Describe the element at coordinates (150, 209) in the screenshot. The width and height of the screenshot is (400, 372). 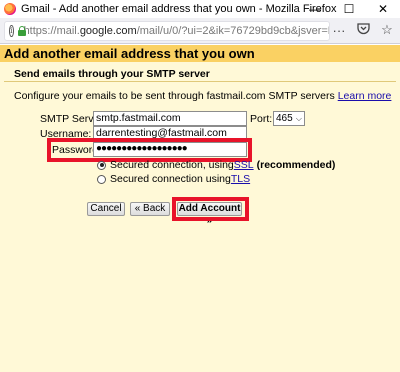
I see `back-button: « Back` at that location.